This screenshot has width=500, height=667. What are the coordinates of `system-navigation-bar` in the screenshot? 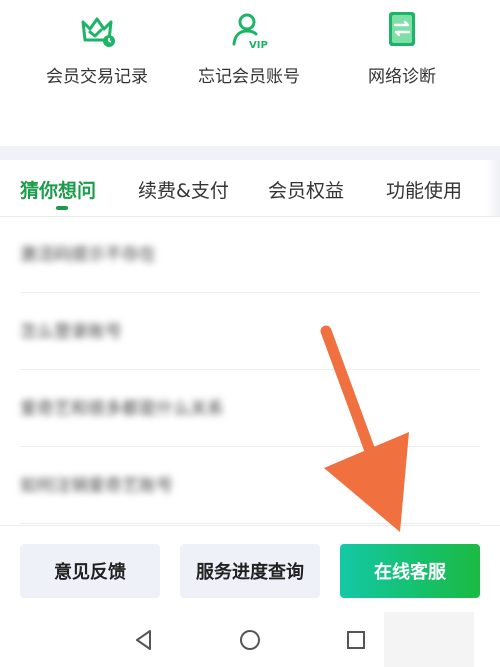 It's located at (250, 639).